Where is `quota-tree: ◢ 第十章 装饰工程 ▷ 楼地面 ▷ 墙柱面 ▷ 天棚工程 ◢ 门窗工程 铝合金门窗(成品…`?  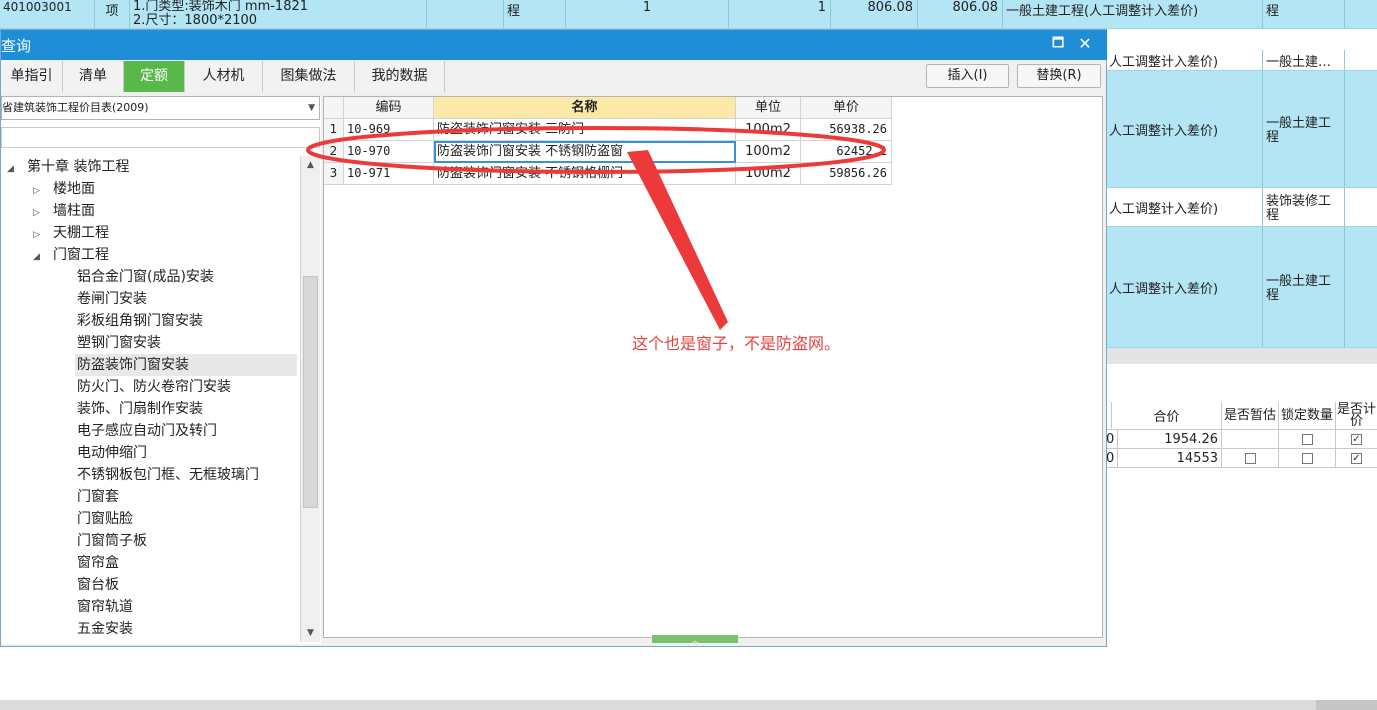 quota-tree: ◢ 第十章 装饰工程 ▷ 楼地面 ▷ 墙柱面 ▷ 天棚工程 ◢ 门窗工程 铝合金门窗(成品… is located at coordinates (151, 399).